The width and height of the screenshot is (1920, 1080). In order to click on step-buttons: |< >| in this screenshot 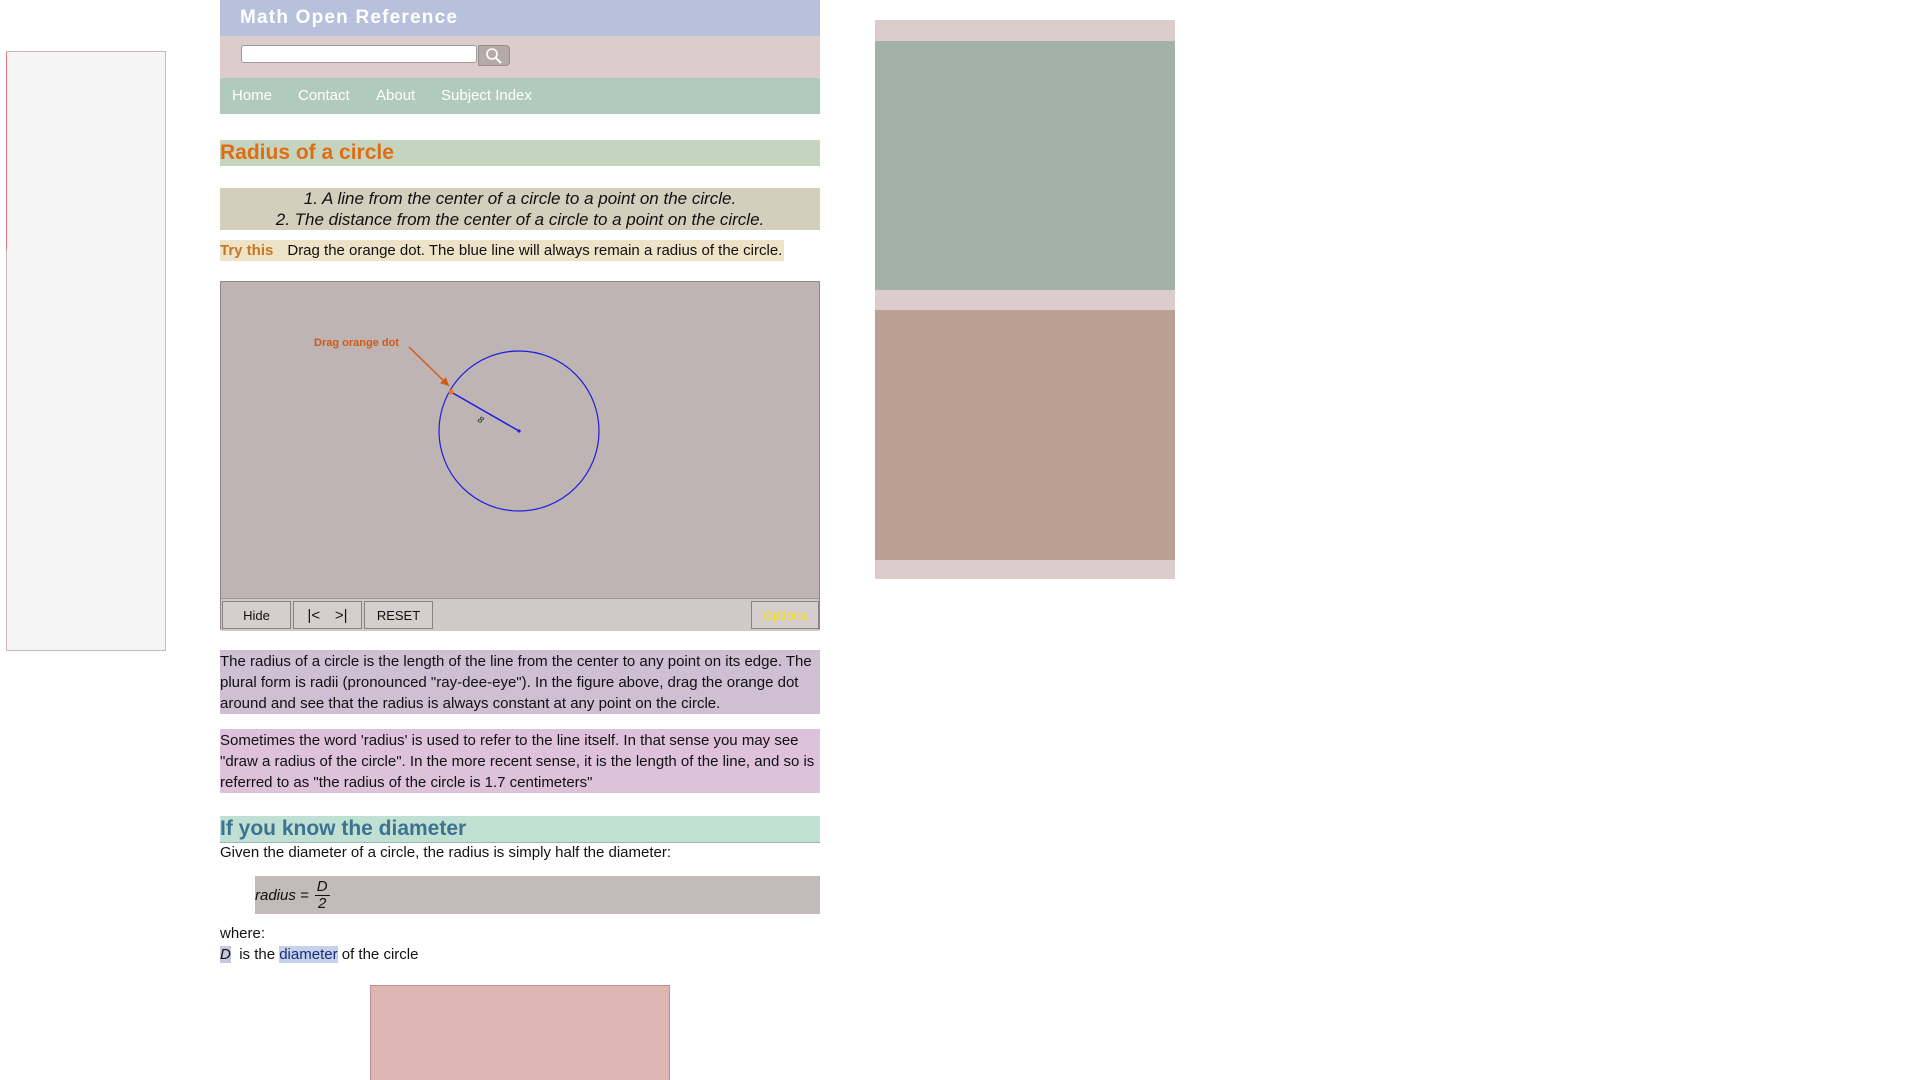, I will do `click(327, 615)`.